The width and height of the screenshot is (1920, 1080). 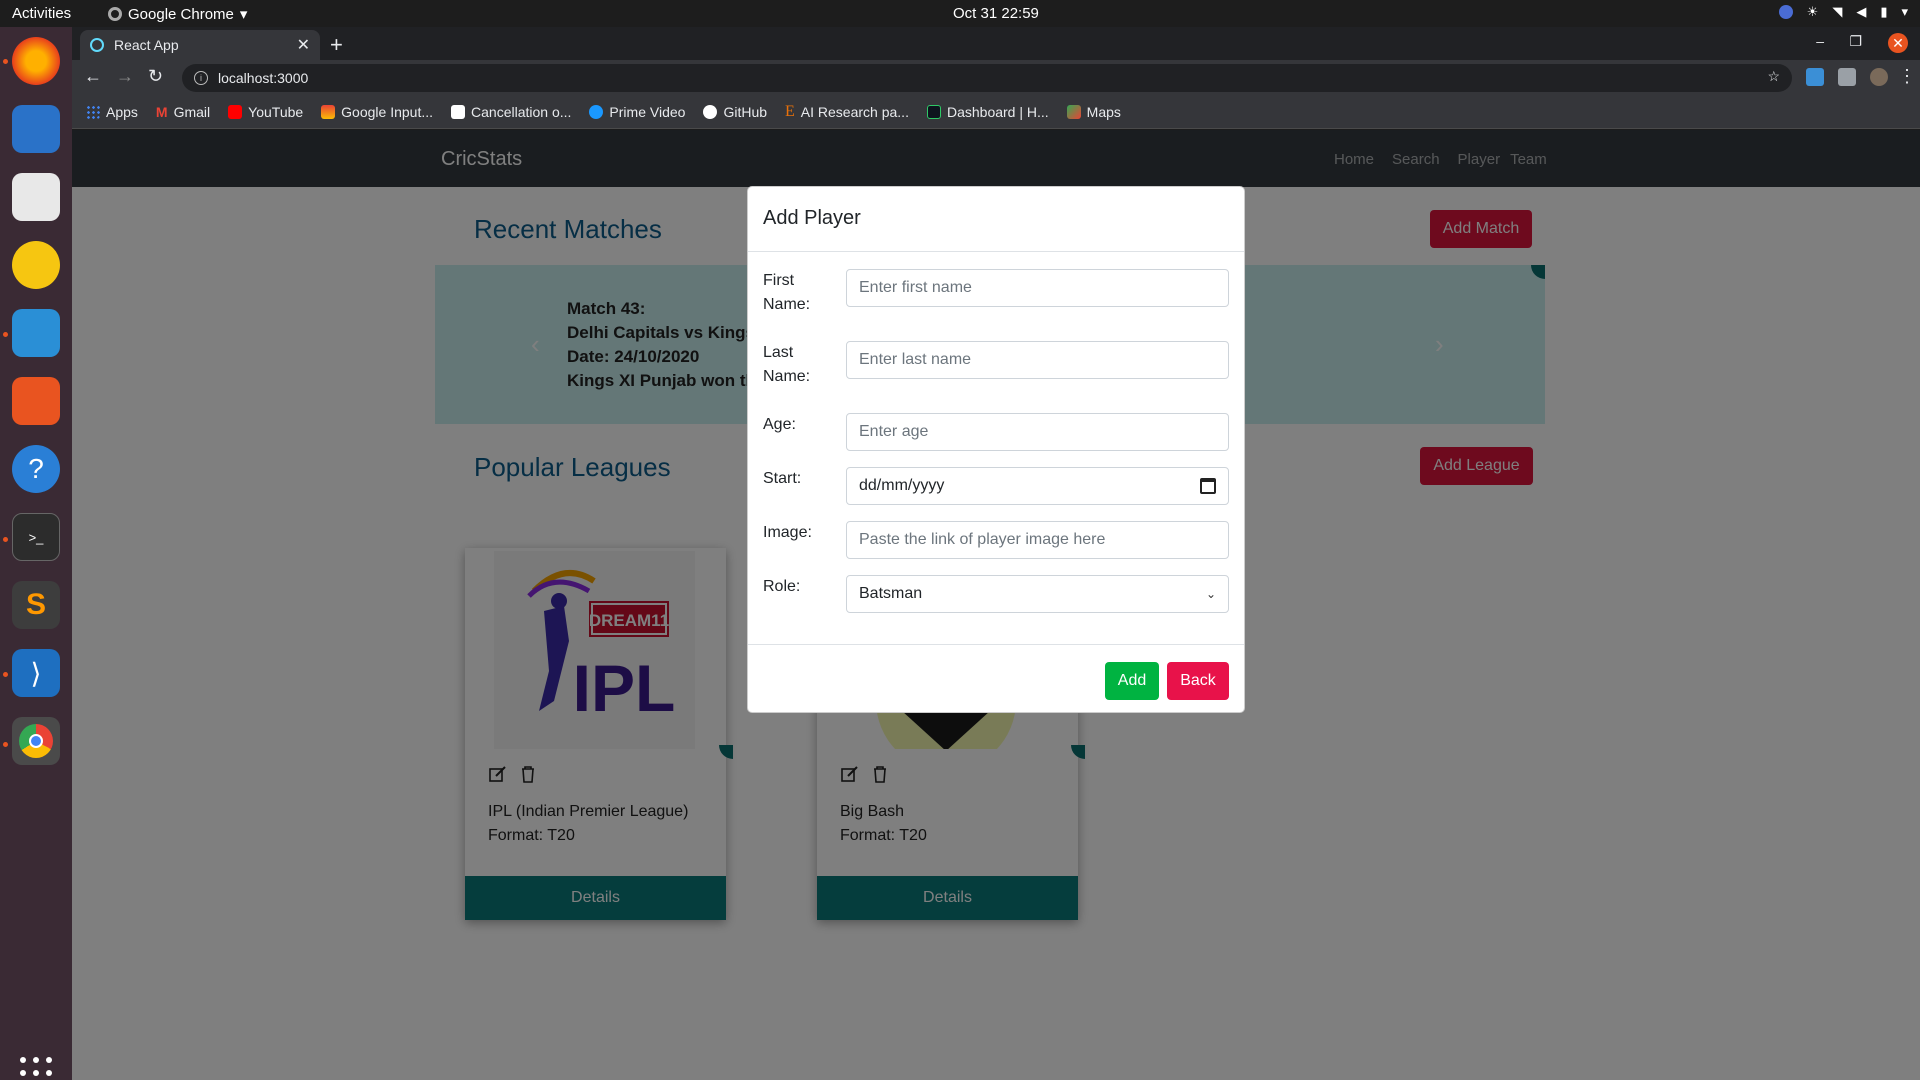 What do you see at coordinates (41, 13) in the screenshot?
I see `activities-button: Activities` at bounding box center [41, 13].